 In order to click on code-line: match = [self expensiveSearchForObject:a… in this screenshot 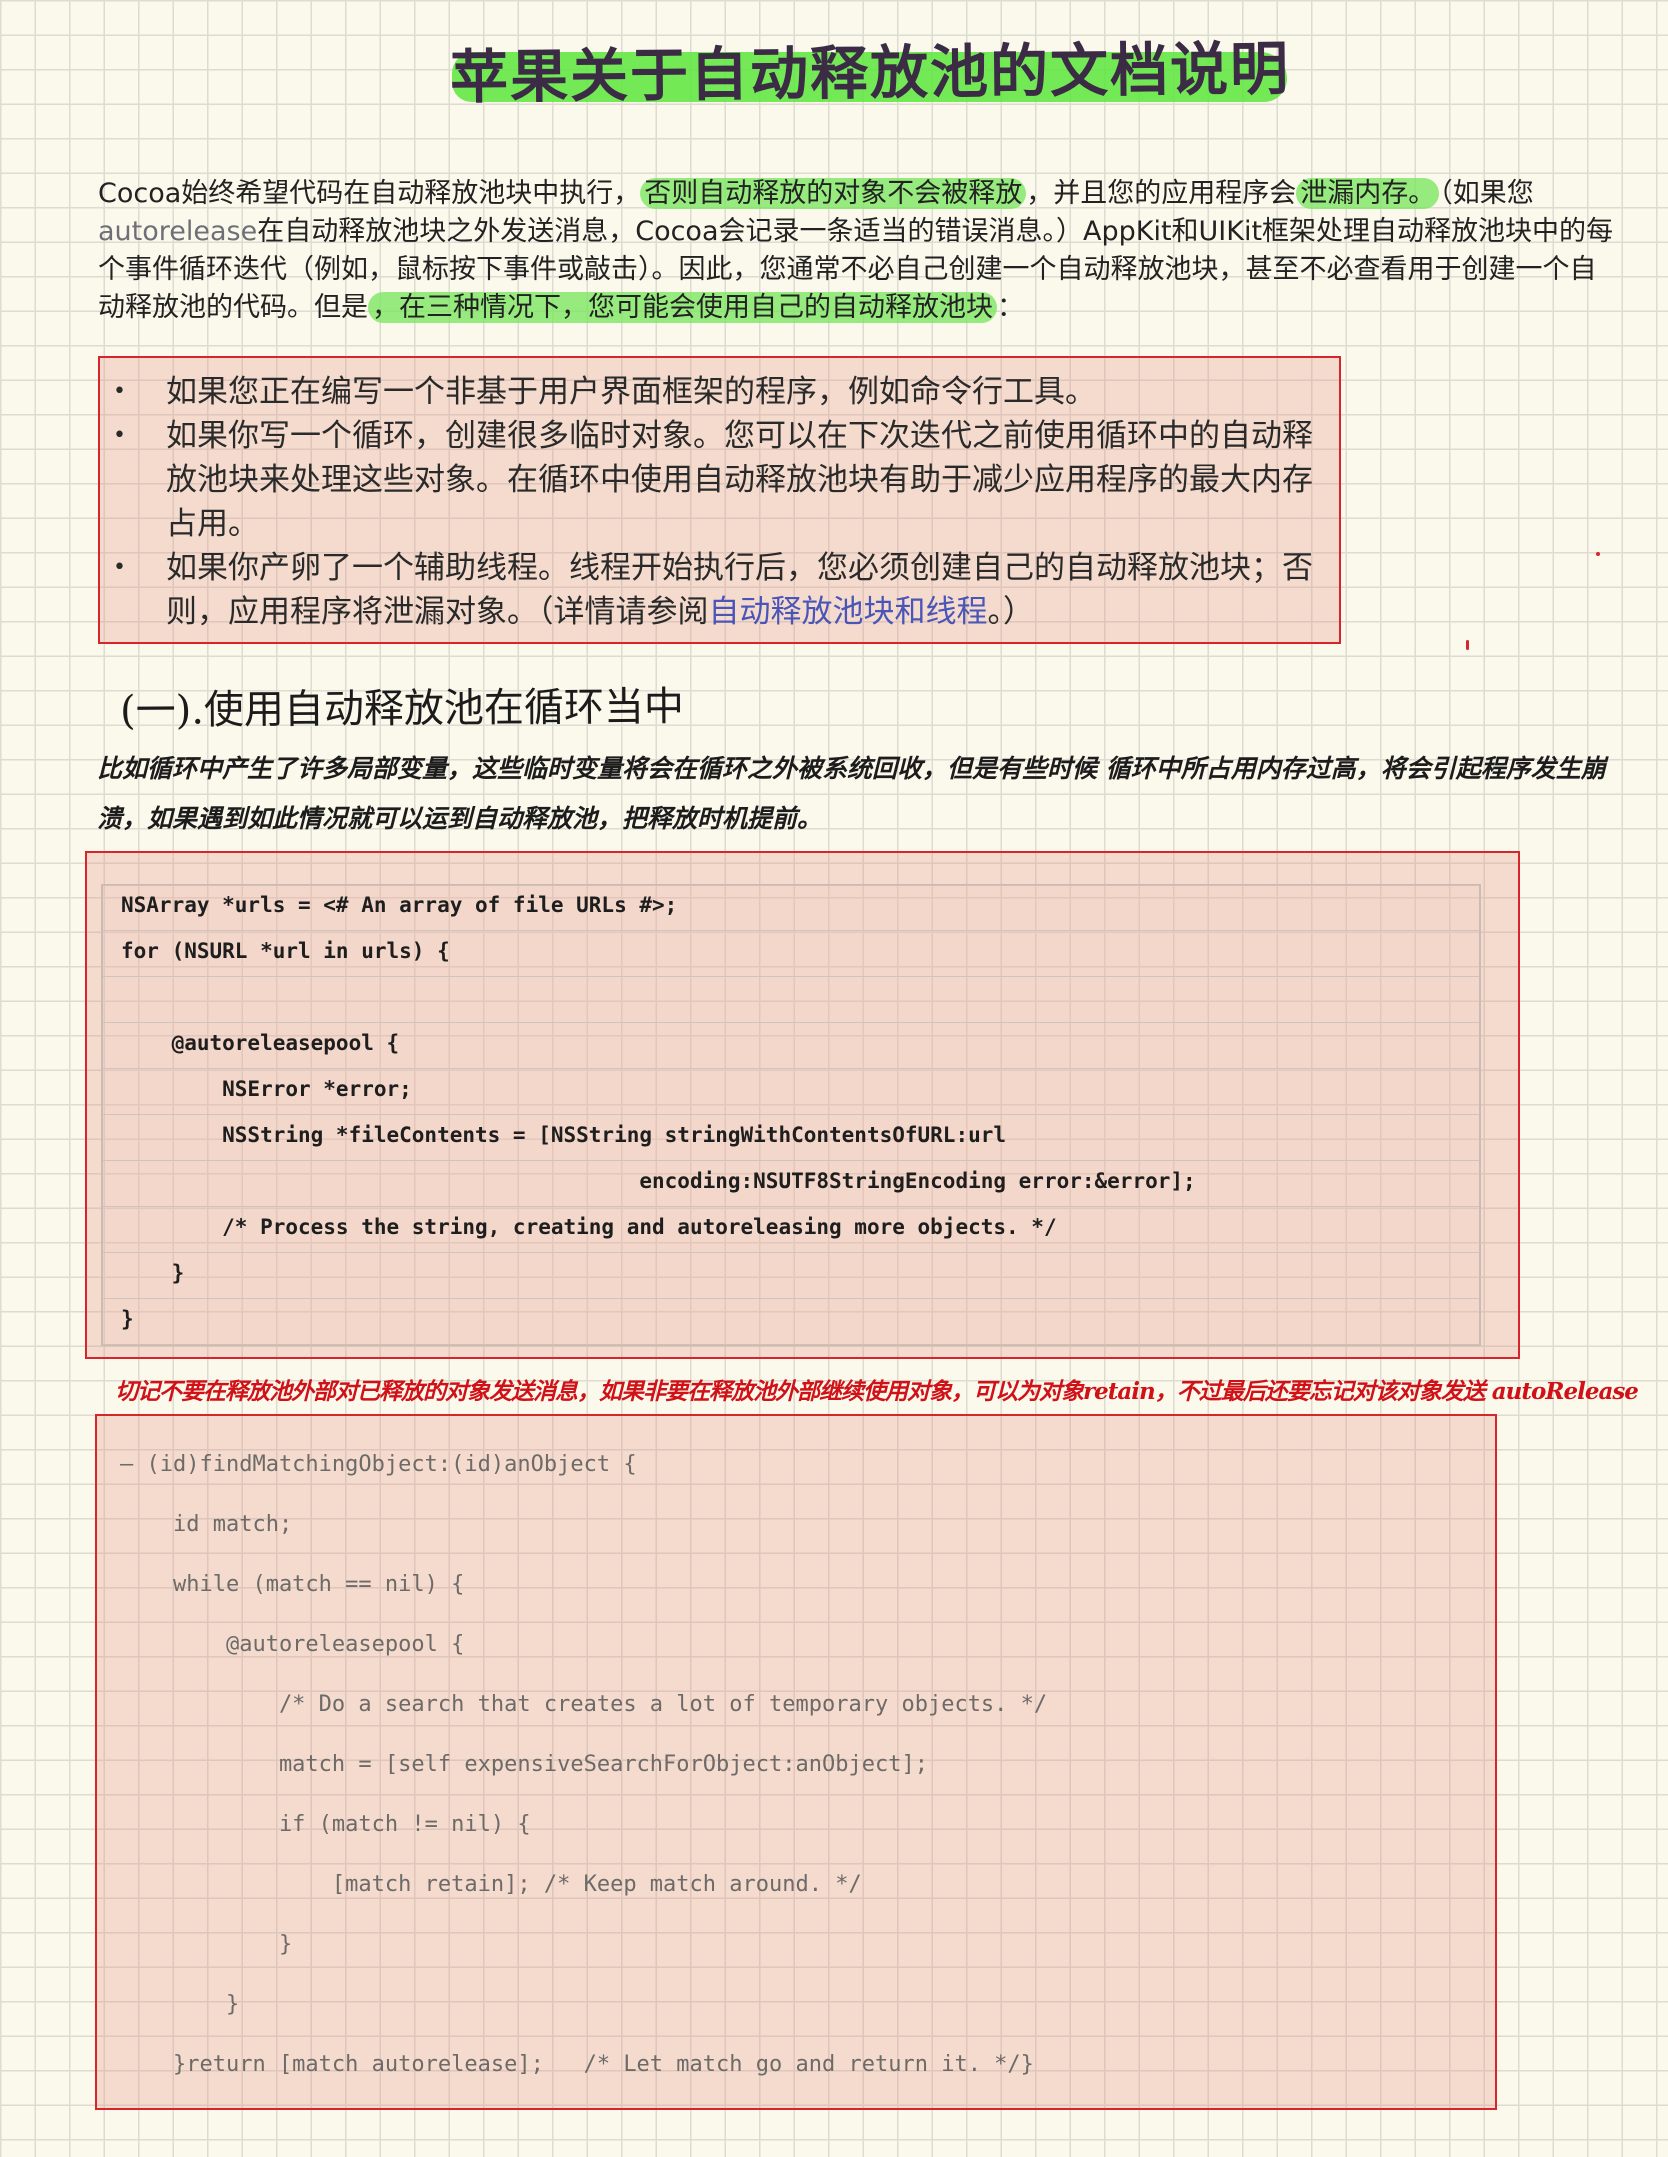, I will do `click(524, 1764)`.